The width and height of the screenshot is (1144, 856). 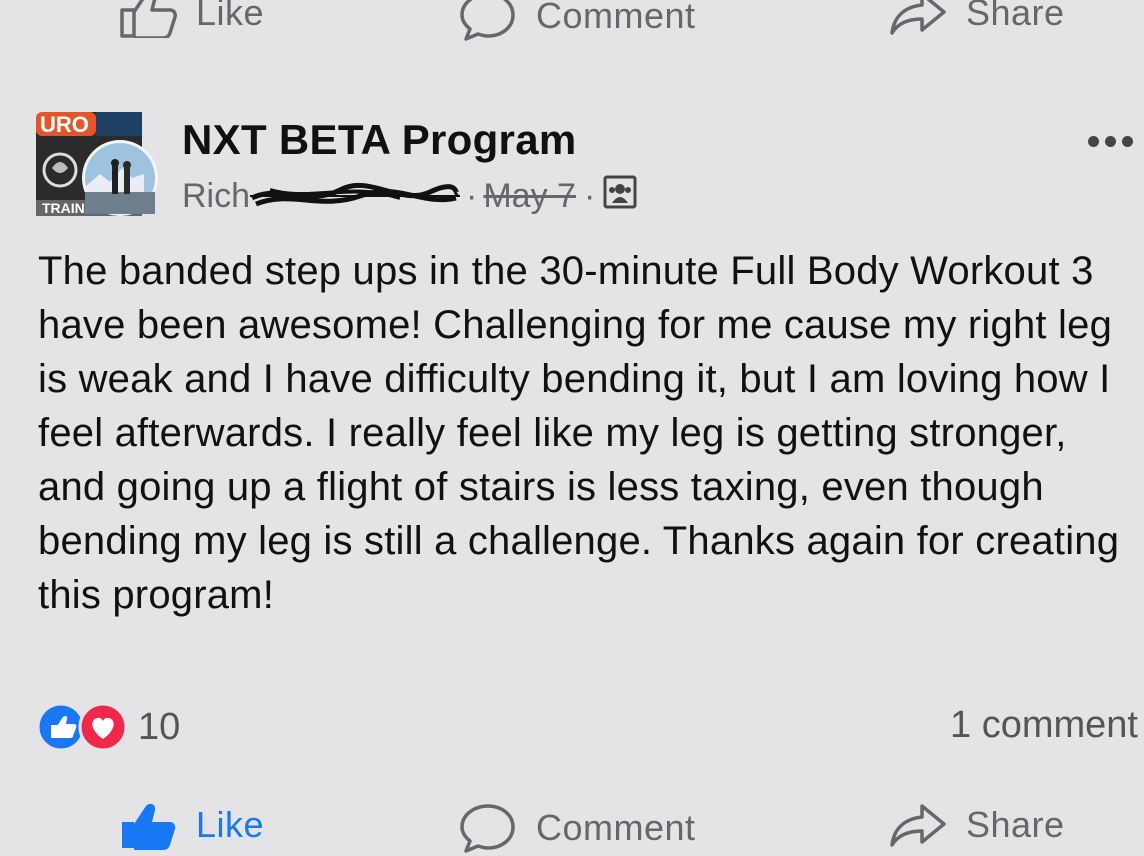 I want to click on comment-button-bottom: Comment, so click(x=577, y=828).